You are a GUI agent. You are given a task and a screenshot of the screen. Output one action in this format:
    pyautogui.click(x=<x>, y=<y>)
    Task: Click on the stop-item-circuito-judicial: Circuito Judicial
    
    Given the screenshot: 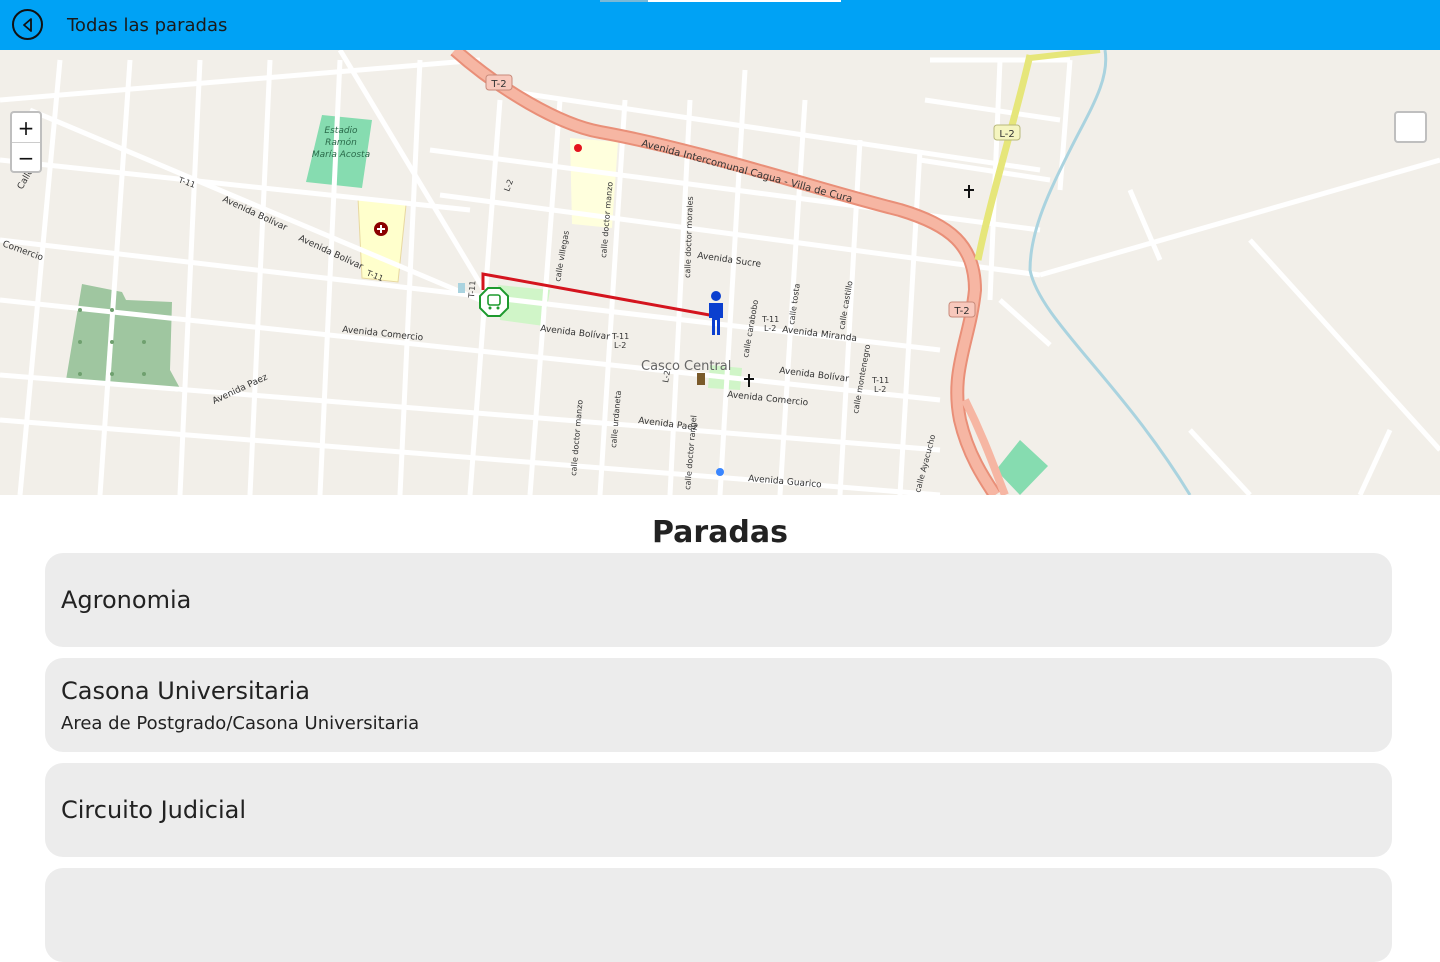 What is the action you would take?
    pyautogui.click(x=718, y=810)
    